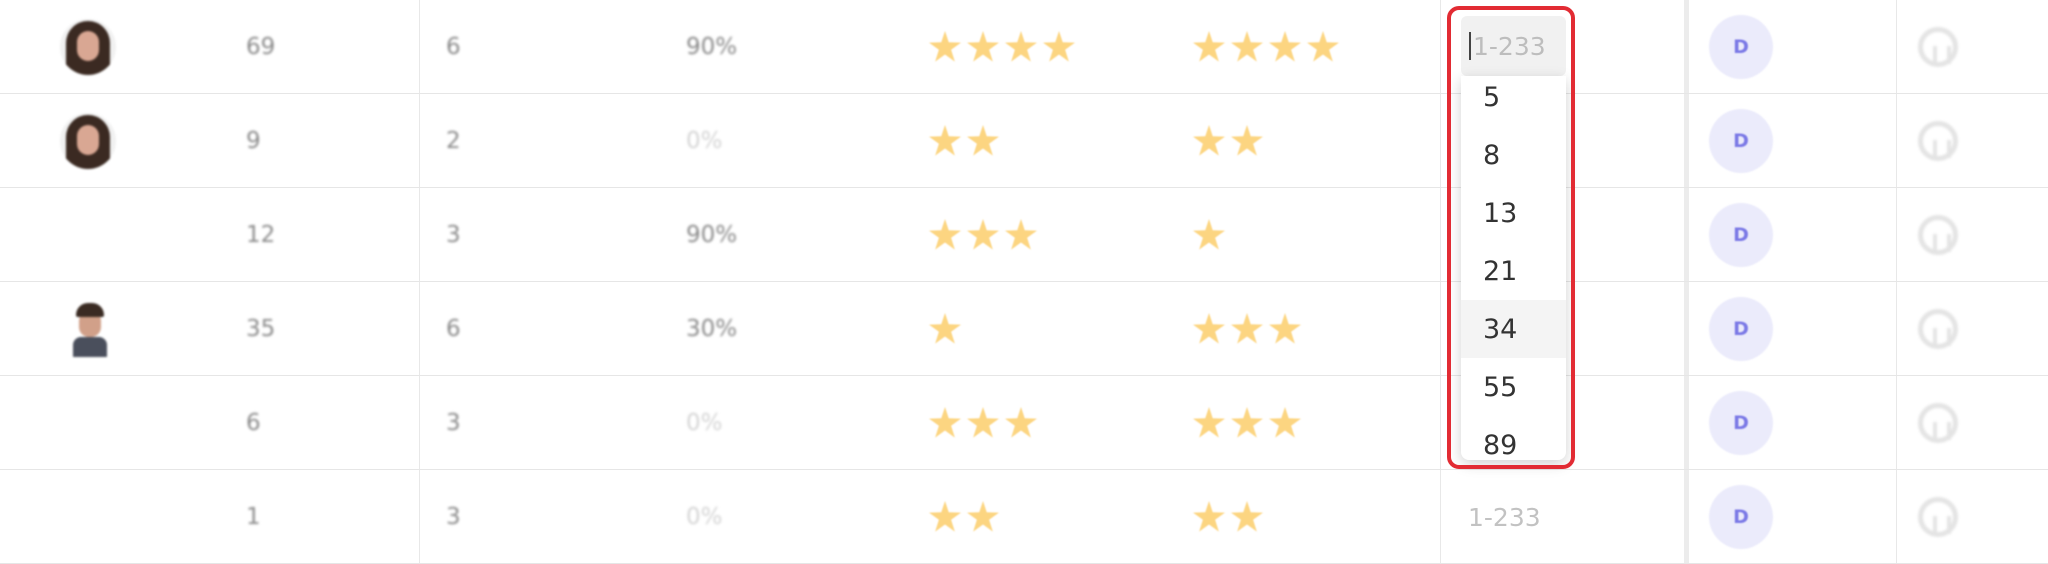  What do you see at coordinates (261, 47) in the screenshot?
I see `count-value: 69` at bounding box center [261, 47].